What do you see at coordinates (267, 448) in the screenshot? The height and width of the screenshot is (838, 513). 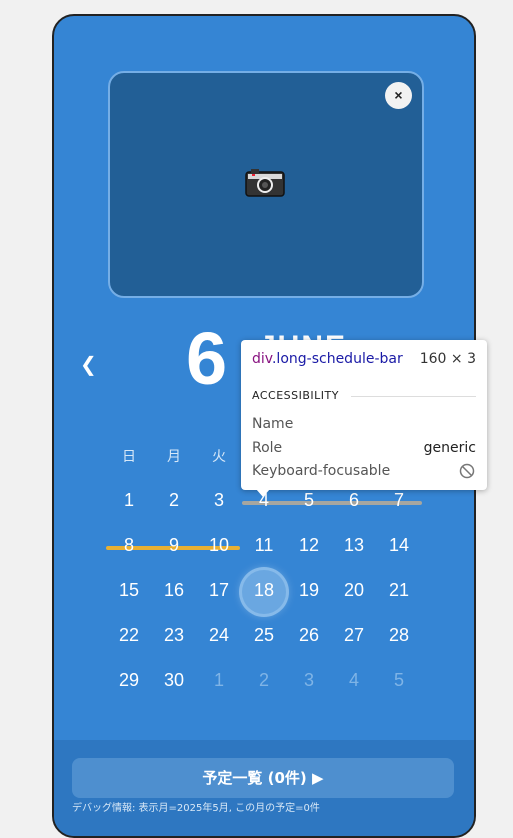 I see `role-label: Role` at bounding box center [267, 448].